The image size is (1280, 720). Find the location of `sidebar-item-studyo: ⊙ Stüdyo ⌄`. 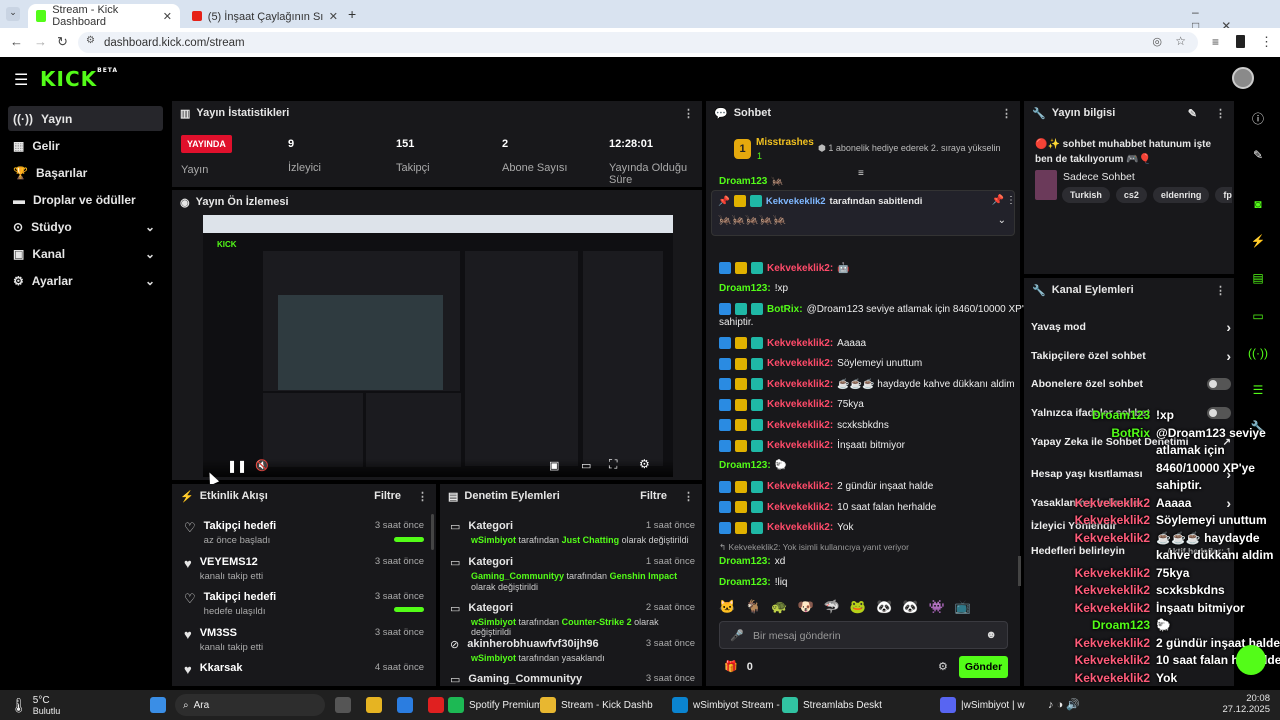

sidebar-item-studyo: ⊙ Stüdyo ⌄ is located at coordinates (85, 226).